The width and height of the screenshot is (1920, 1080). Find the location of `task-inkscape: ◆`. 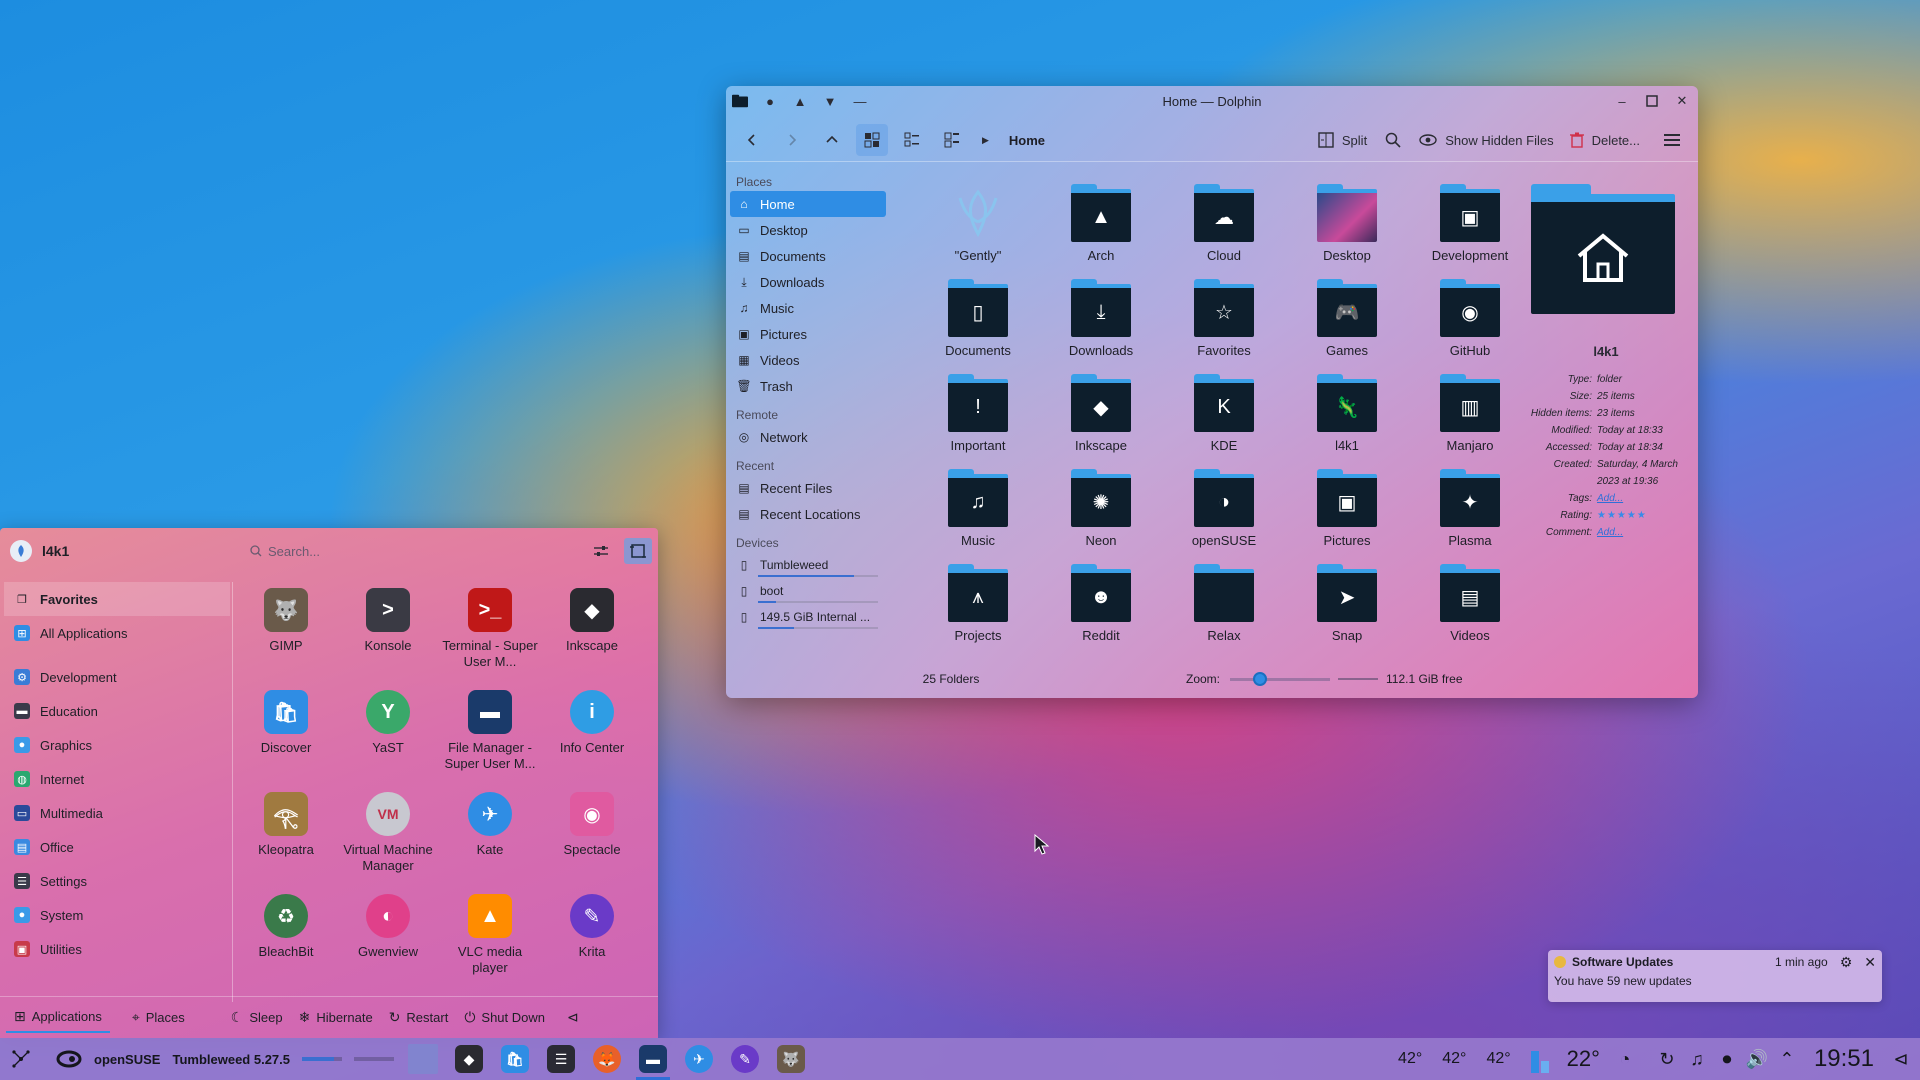

task-inkscape: ◆ is located at coordinates (469, 1059).